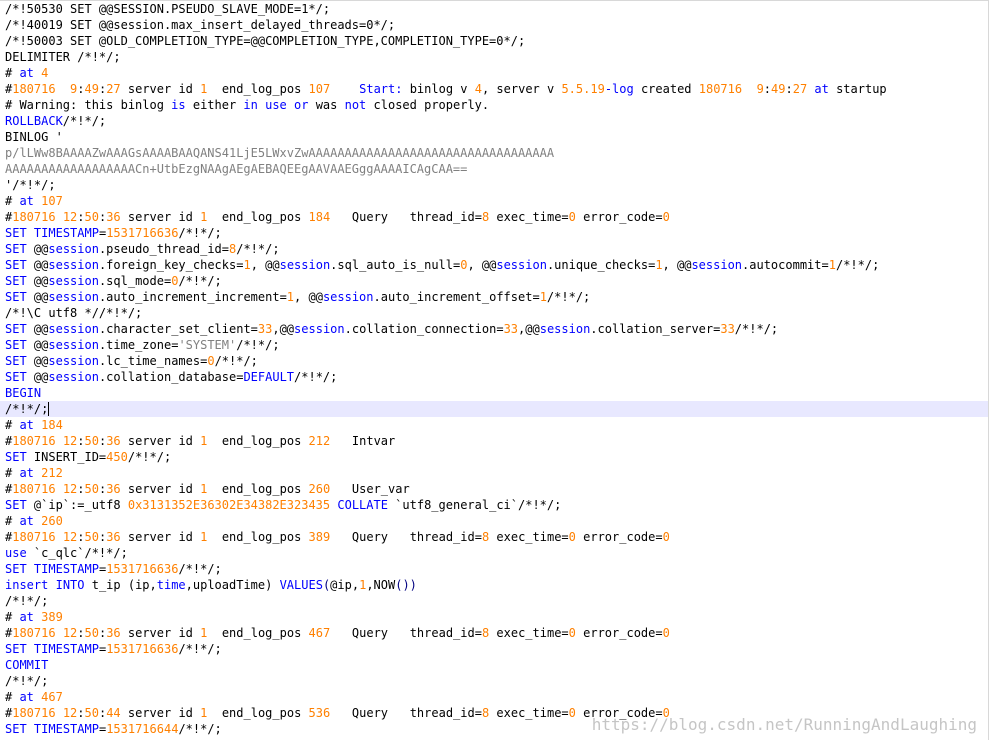 The height and width of the screenshot is (740, 989). What do you see at coordinates (494, 521) in the screenshot?
I see `code-line: # at 260` at bounding box center [494, 521].